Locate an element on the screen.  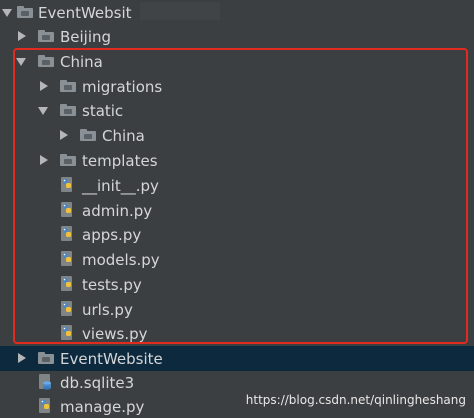
tree-row-beijing: Beijing is located at coordinates (237, 36).